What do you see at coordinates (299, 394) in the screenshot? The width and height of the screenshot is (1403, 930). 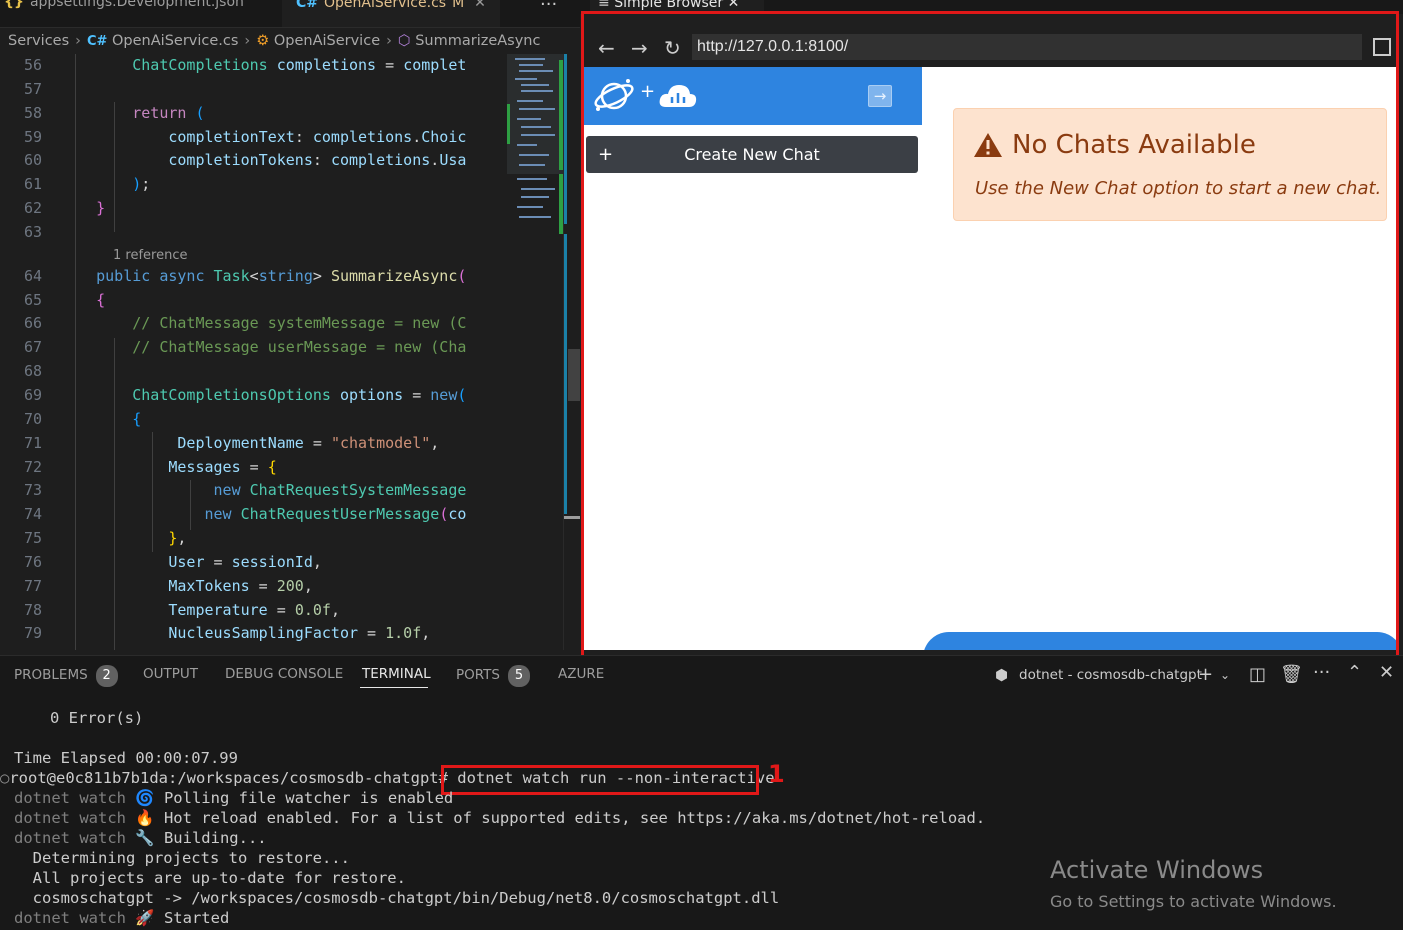 I see `code-line: ChatCompletionsOptions options = new(` at bounding box center [299, 394].